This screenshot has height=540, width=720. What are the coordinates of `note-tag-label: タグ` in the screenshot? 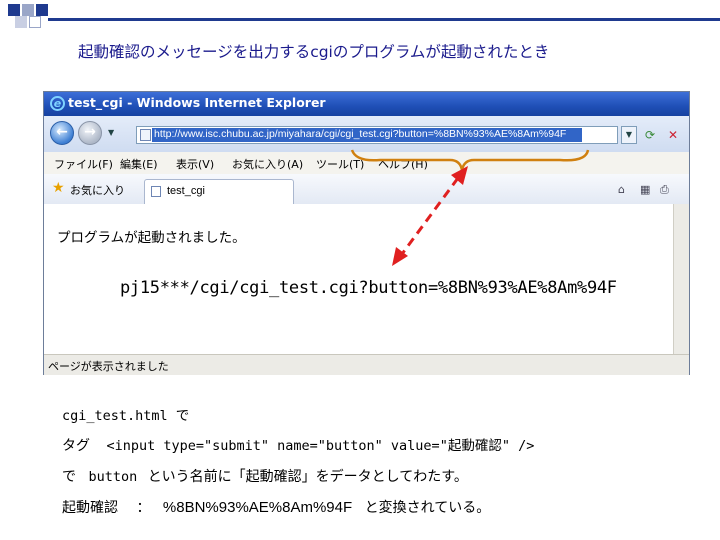 It's located at (76, 446).